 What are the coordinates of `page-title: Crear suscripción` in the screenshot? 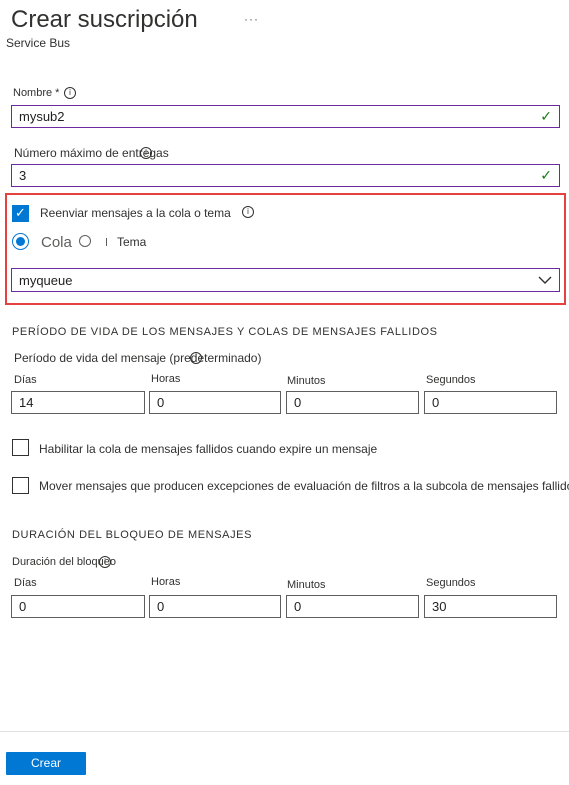 It's located at (104, 19).